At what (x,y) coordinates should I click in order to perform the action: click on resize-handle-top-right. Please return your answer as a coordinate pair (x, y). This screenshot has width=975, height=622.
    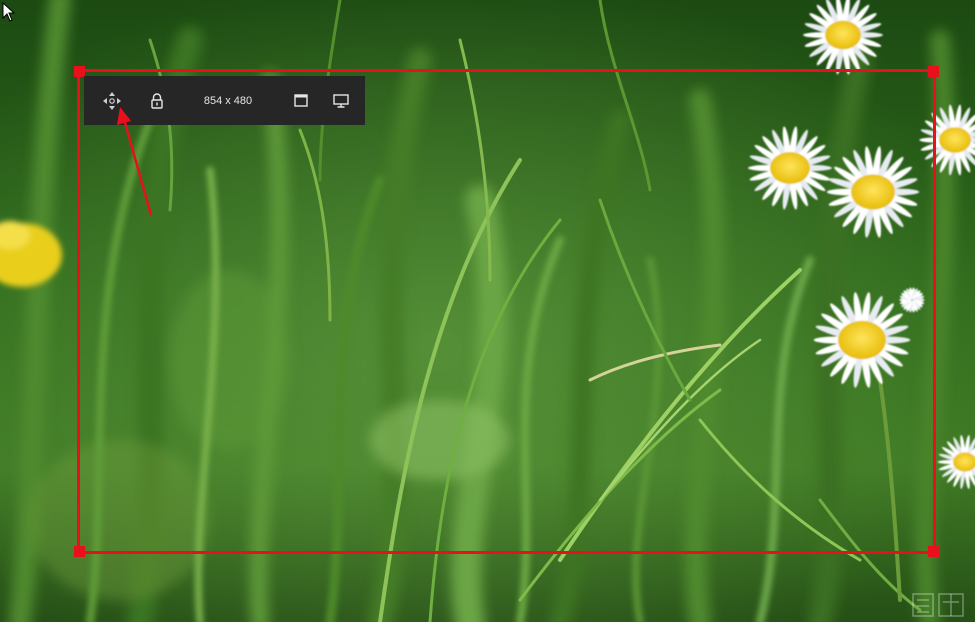
    Looking at the image, I should click on (933, 71).